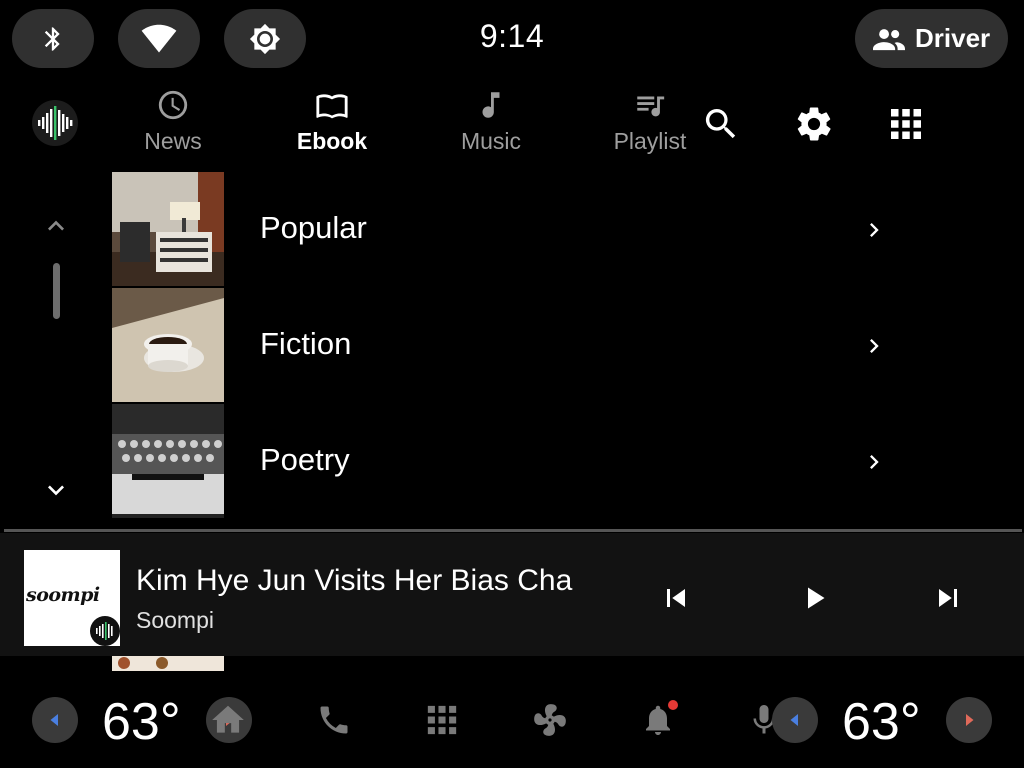 The image size is (1024, 768). I want to click on profile-label: Driver, so click(953, 38).